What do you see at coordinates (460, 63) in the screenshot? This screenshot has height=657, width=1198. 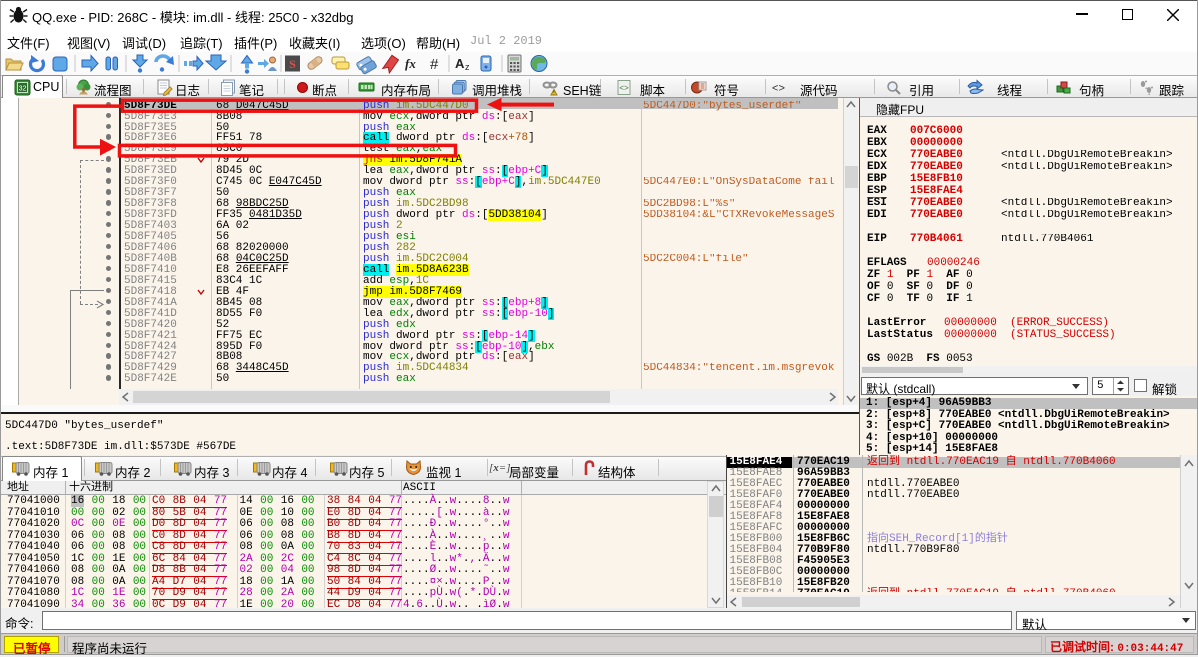 I see `svg-text: A` at bounding box center [460, 63].